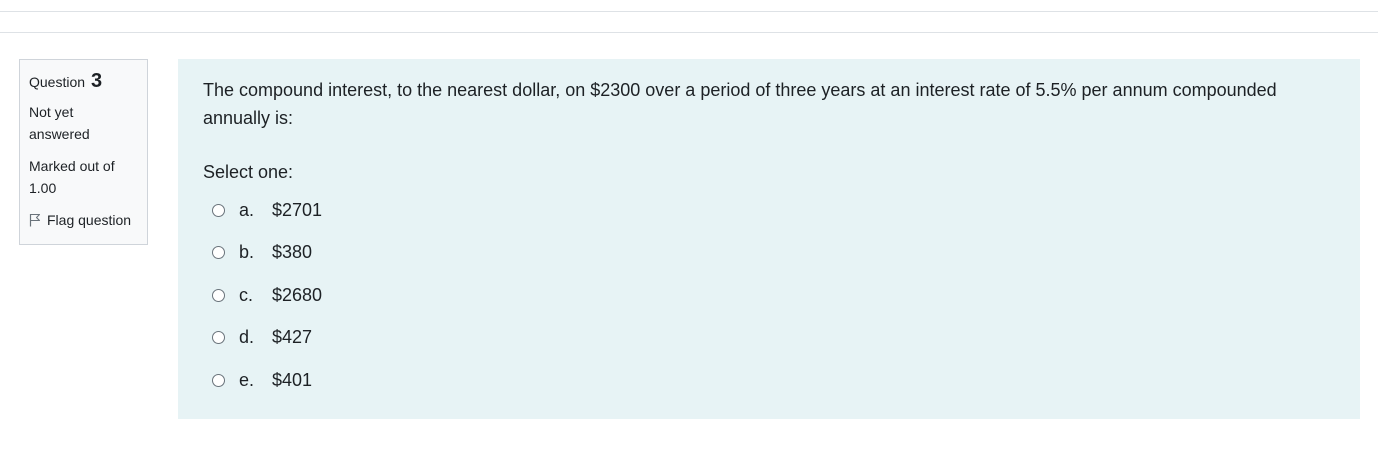  I want to click on answer-option-e: e. $401, so click(773, 380).